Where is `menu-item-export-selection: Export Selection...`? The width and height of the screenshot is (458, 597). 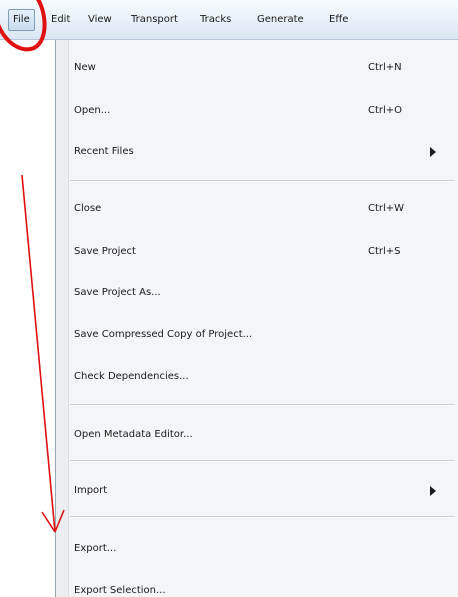
menu-item-export-selection: Export Selection... is located at coordinates (257, 586).